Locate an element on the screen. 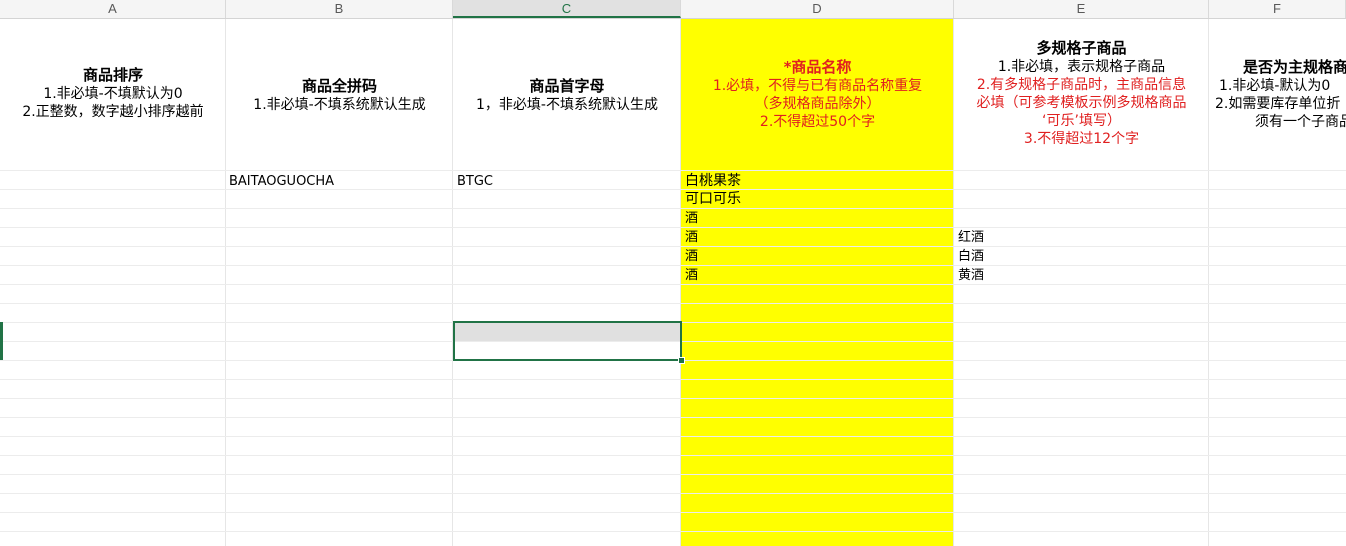  header-note-a-2: 2.正整数，数字越小排序越前 is located at coordinates (113, 112).